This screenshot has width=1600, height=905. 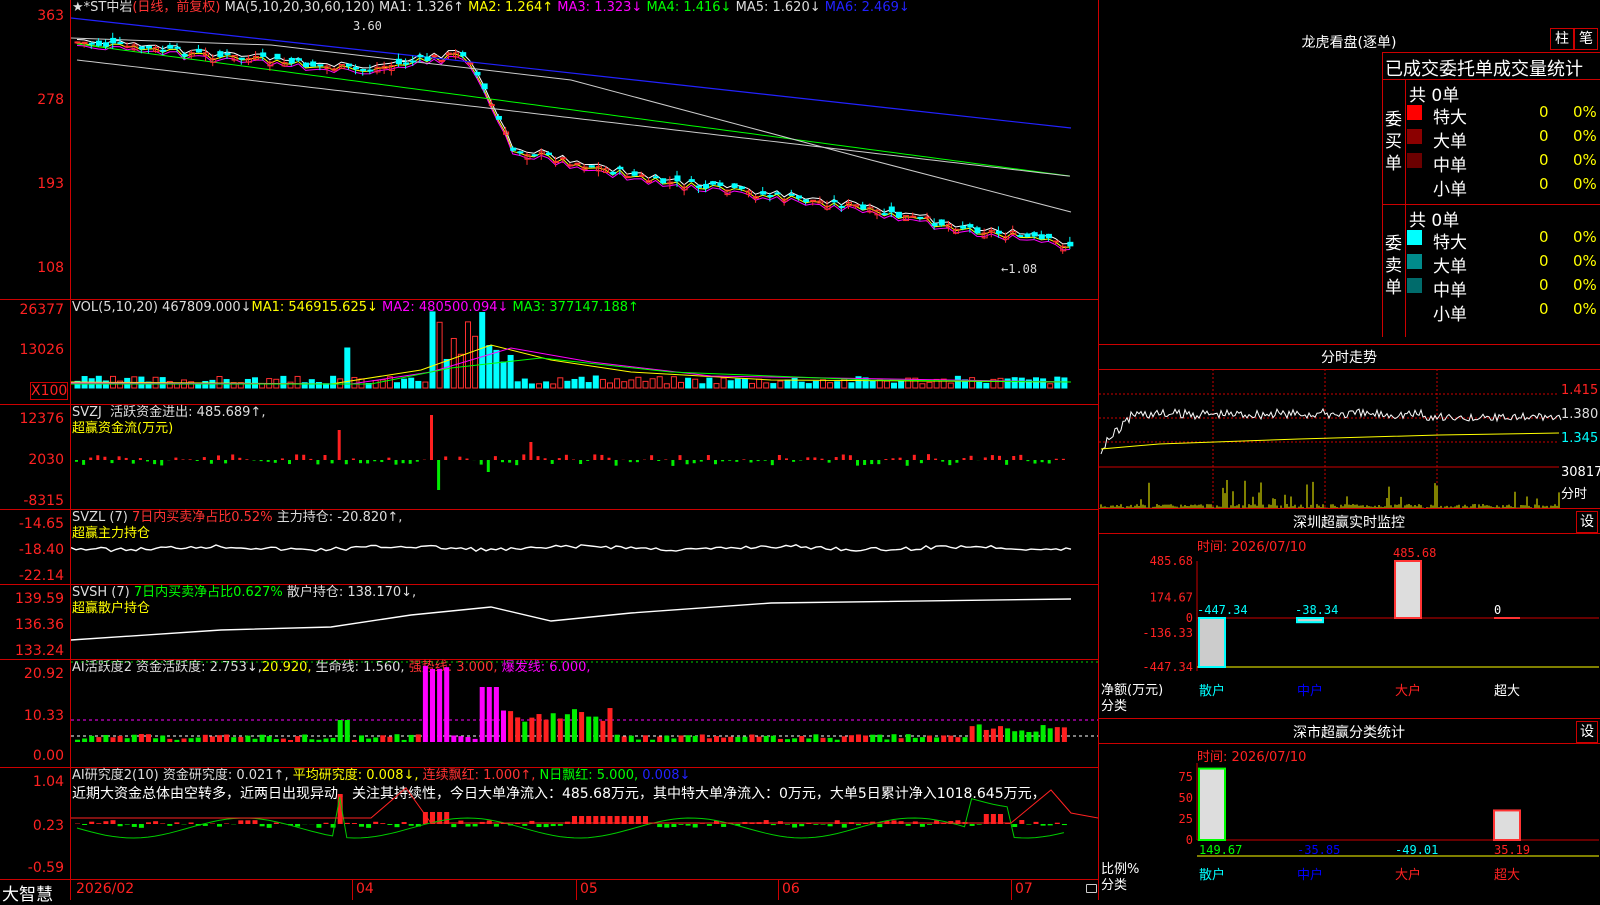 What do you see at coordinates (1171, 598) in the screenshot?
I see `monitor-y-tick: 174.67` at bounding box center [1171, 598].